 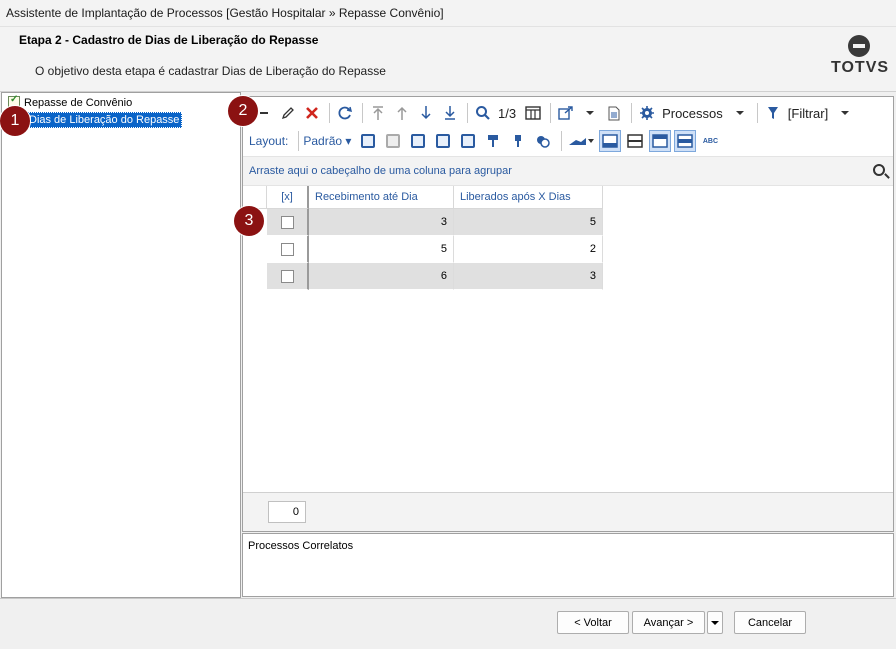 I want to click on layout-select: Padrão ▾, so click(x=327, y=141).